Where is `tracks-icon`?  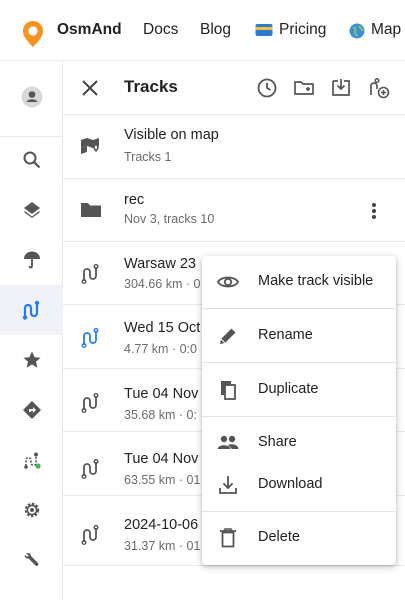
tracks-icon is located at coordinates (30, 310).